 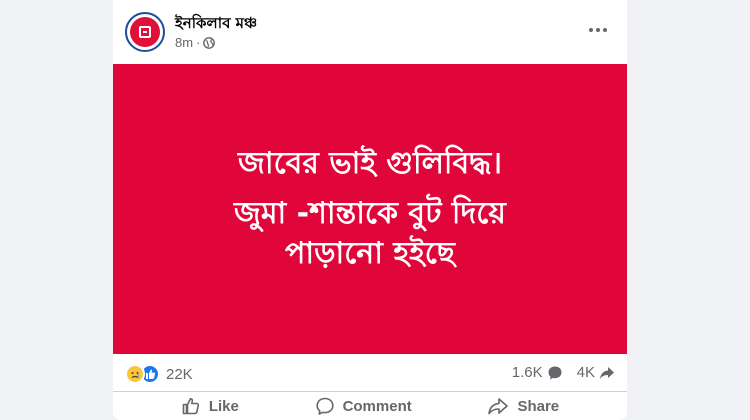 What do you see at coordinates (223, 406) in the screenshot?
I see `like-label: Like` at bounding box center [223, 406].